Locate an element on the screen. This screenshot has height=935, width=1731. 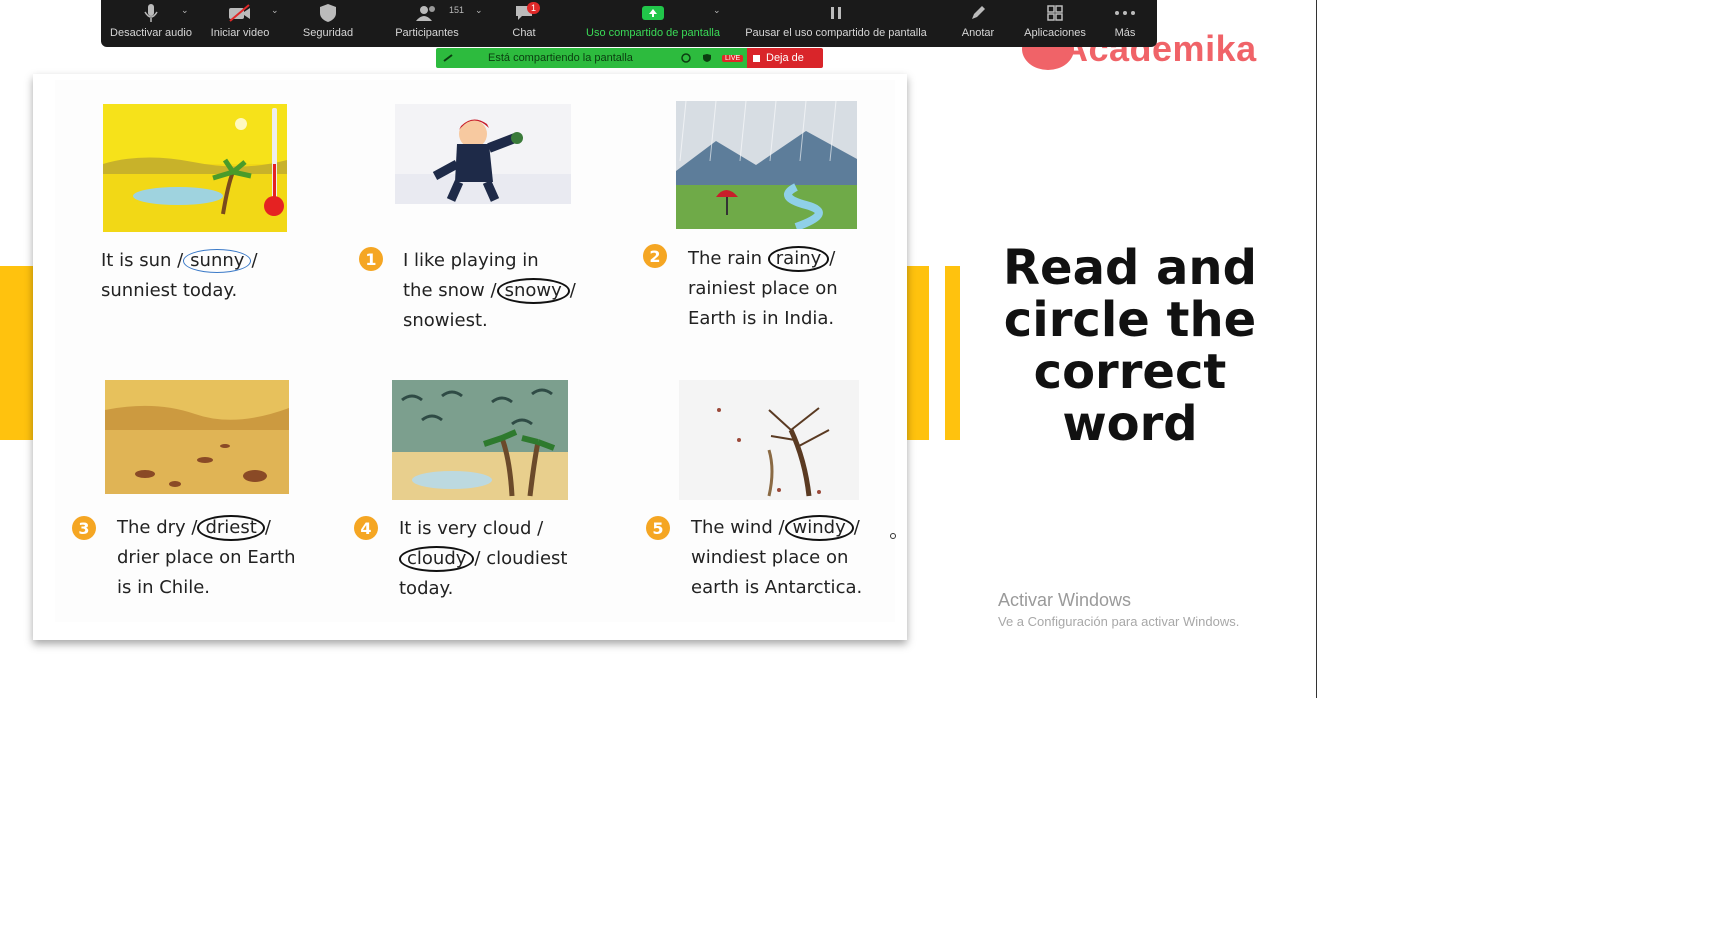
slide-border is located at coordinates (1316, 349).